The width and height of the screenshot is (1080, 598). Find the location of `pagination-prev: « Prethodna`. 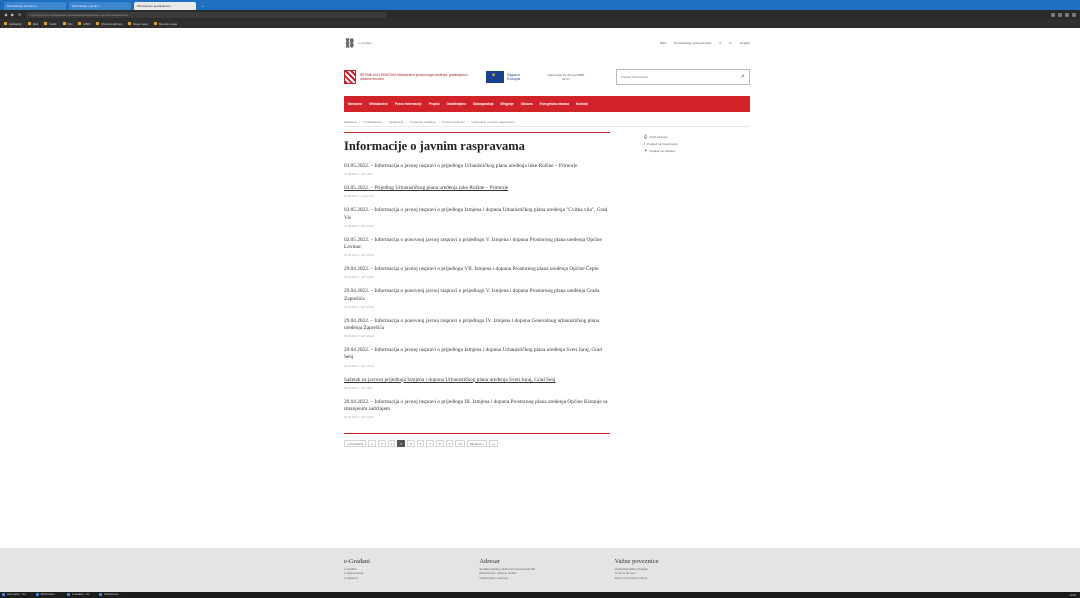

pagination-prev: « Prethodna is located at coordinates (355, 444).